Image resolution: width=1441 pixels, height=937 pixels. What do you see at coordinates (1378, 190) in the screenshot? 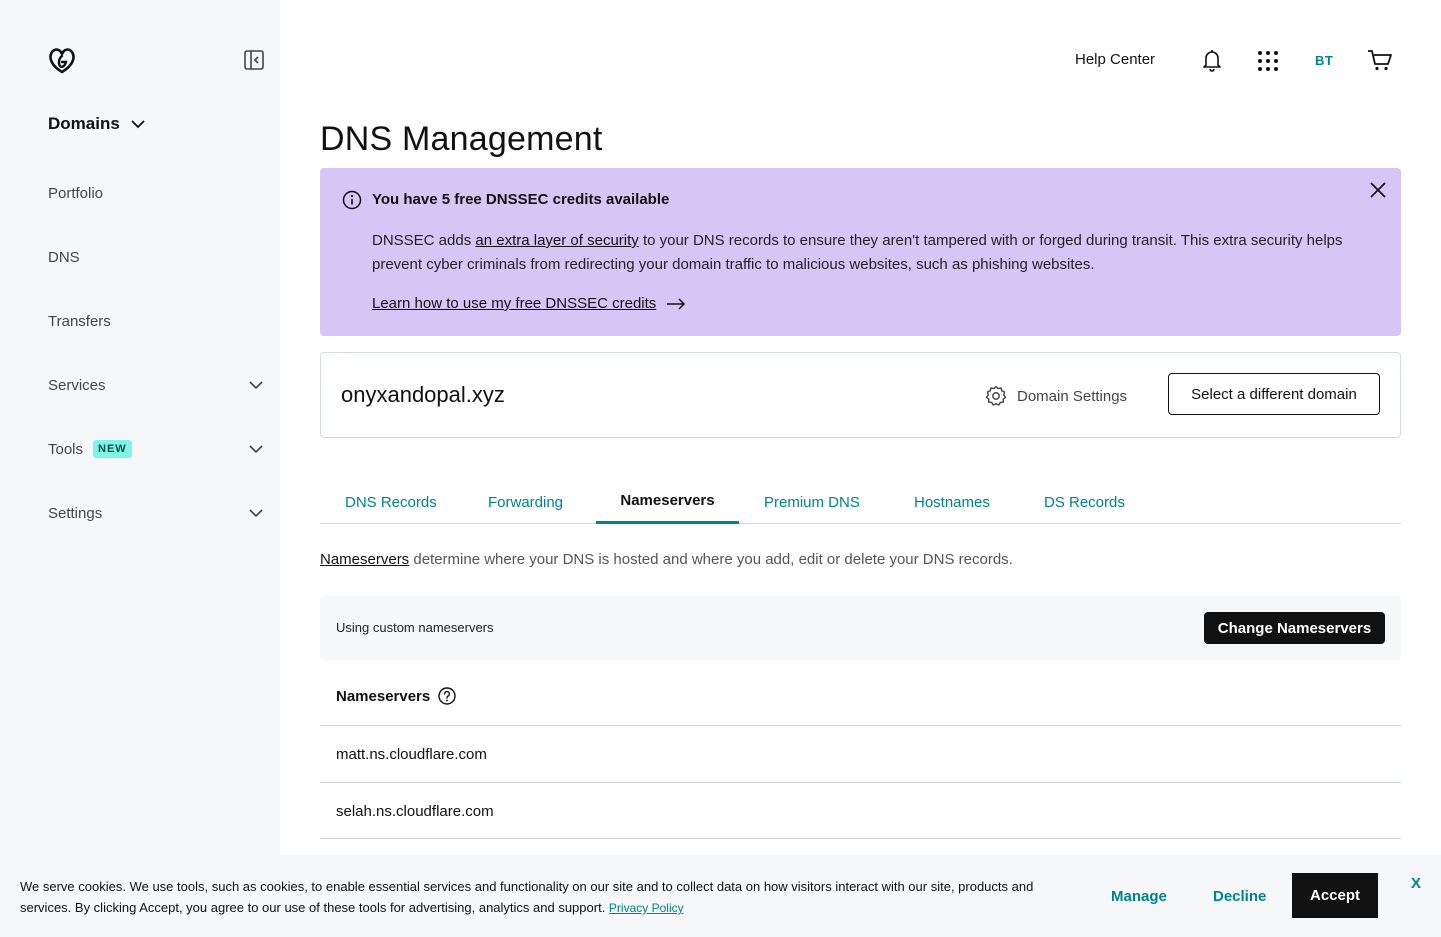
I see `close-icon` at bounding box center [1378, 190].